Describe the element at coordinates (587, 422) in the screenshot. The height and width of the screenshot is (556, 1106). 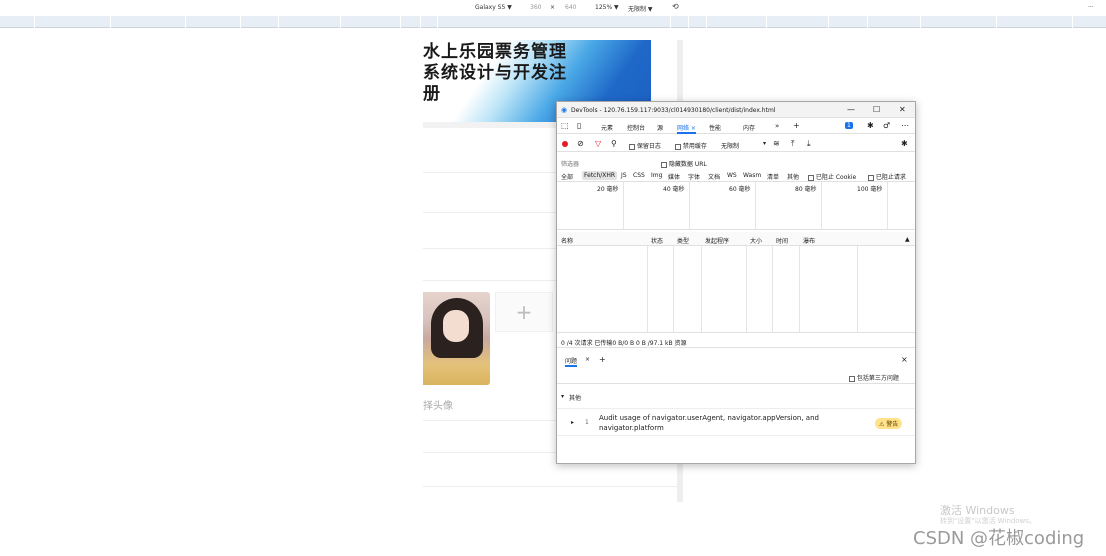
I see `issue-count: 1` at that location.